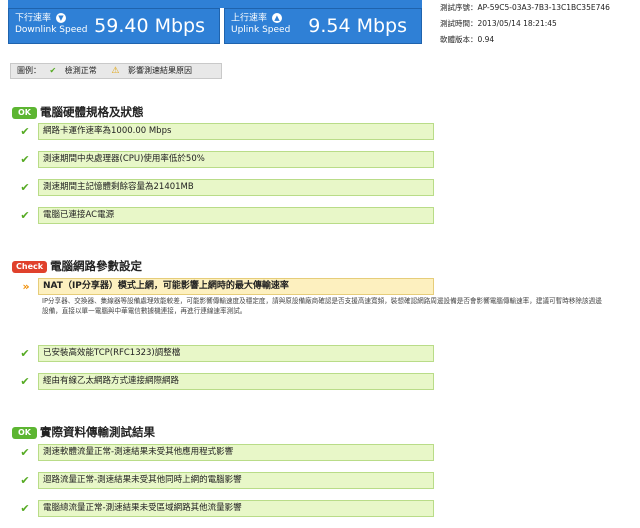 The image size is (640, 528). What do you see at coordinates (33, 18) in the screenshot?
I see `downlink-label: 下行速率` at bounding box center [33, 18].